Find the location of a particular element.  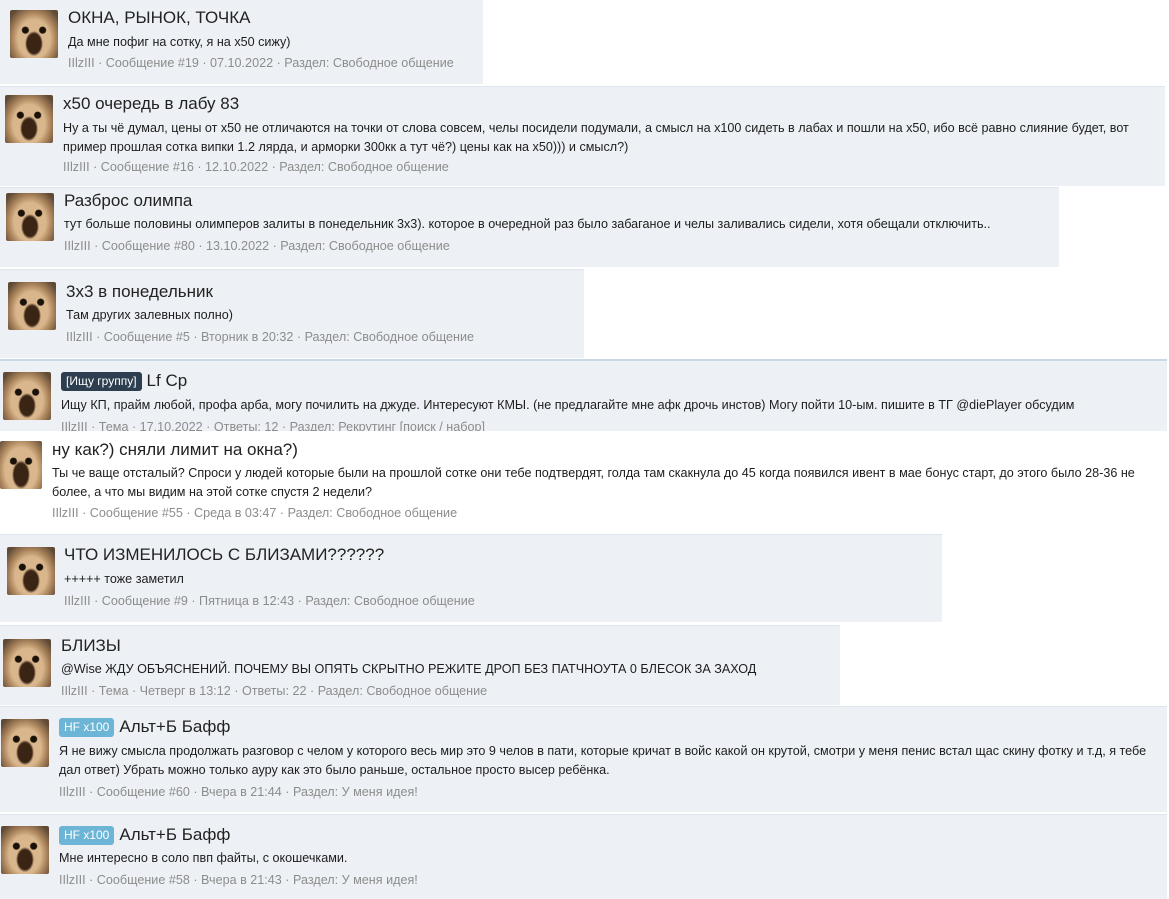

result-title-text: Lf Cp is located at coordinates (167, 380).